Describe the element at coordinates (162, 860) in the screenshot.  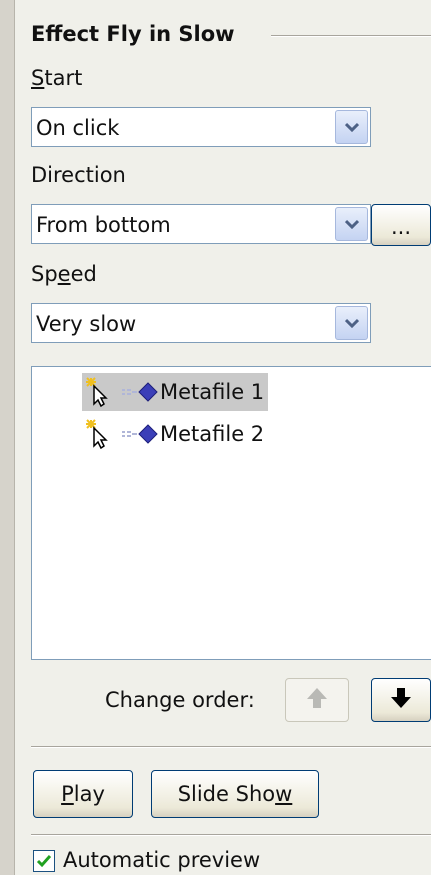
I see `automatic-preview-label: Automatic preview` at that location.